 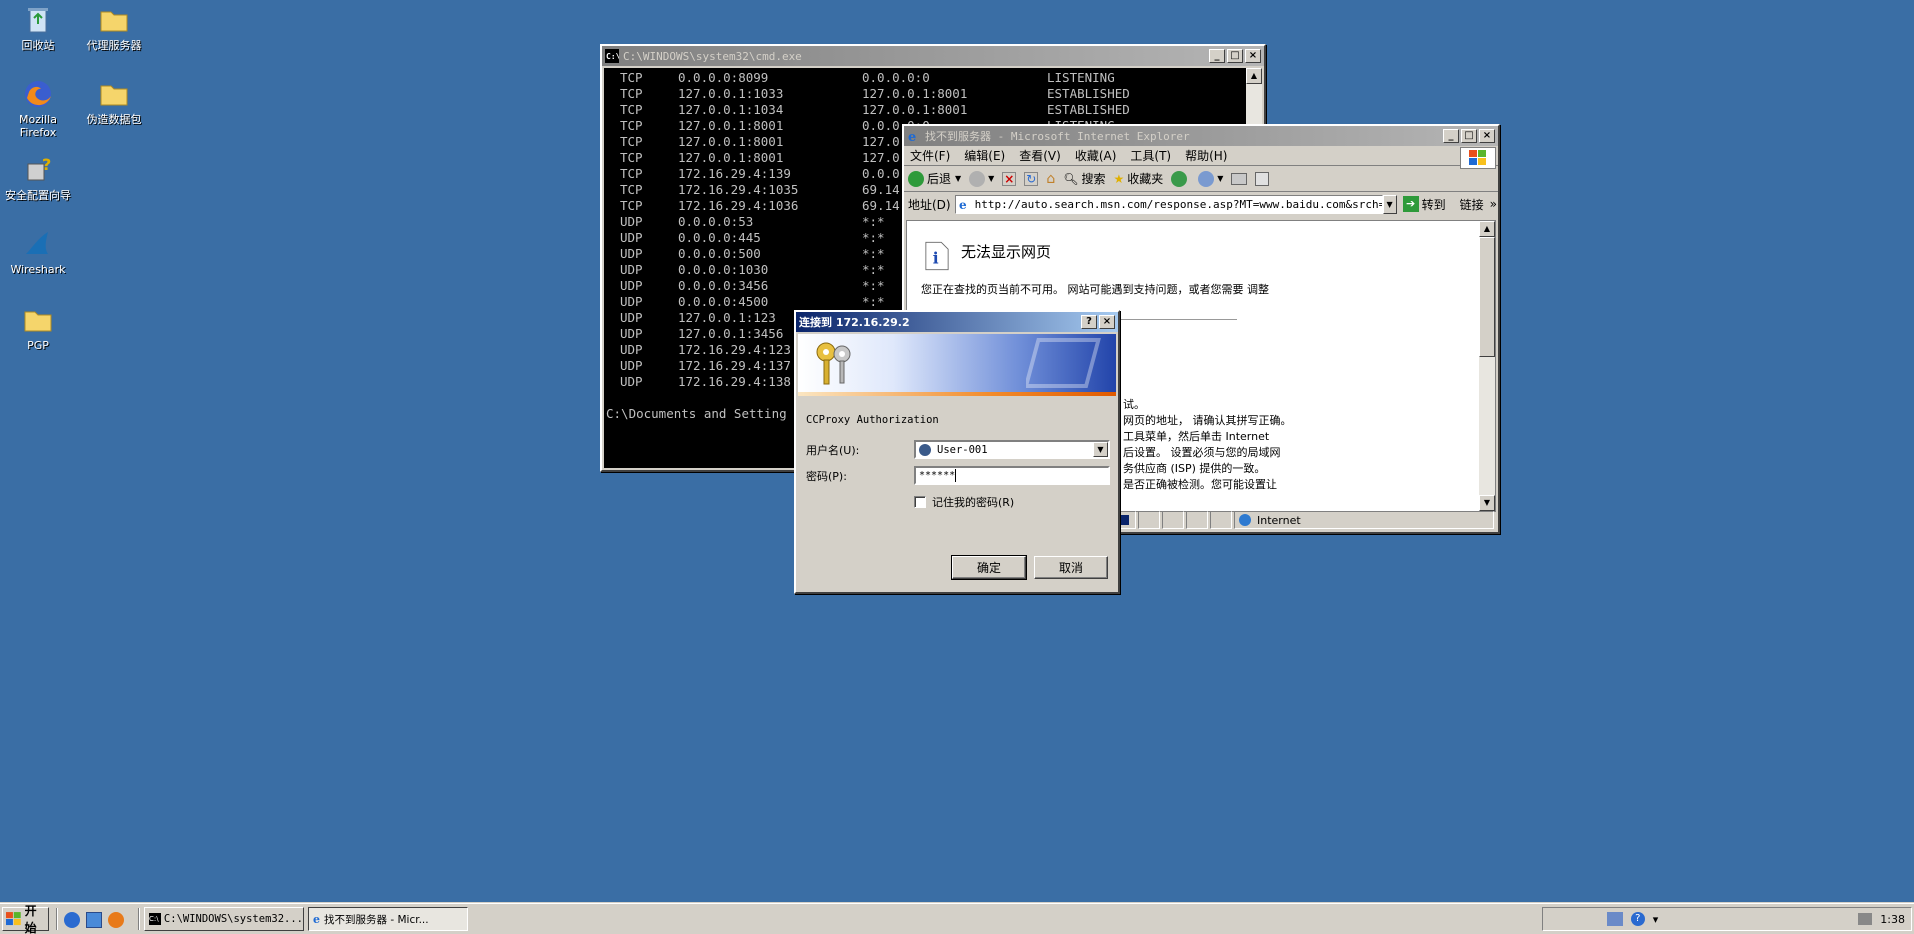 I want to click on quicklaunch-firefox-icon, so click(x=116, y=920).